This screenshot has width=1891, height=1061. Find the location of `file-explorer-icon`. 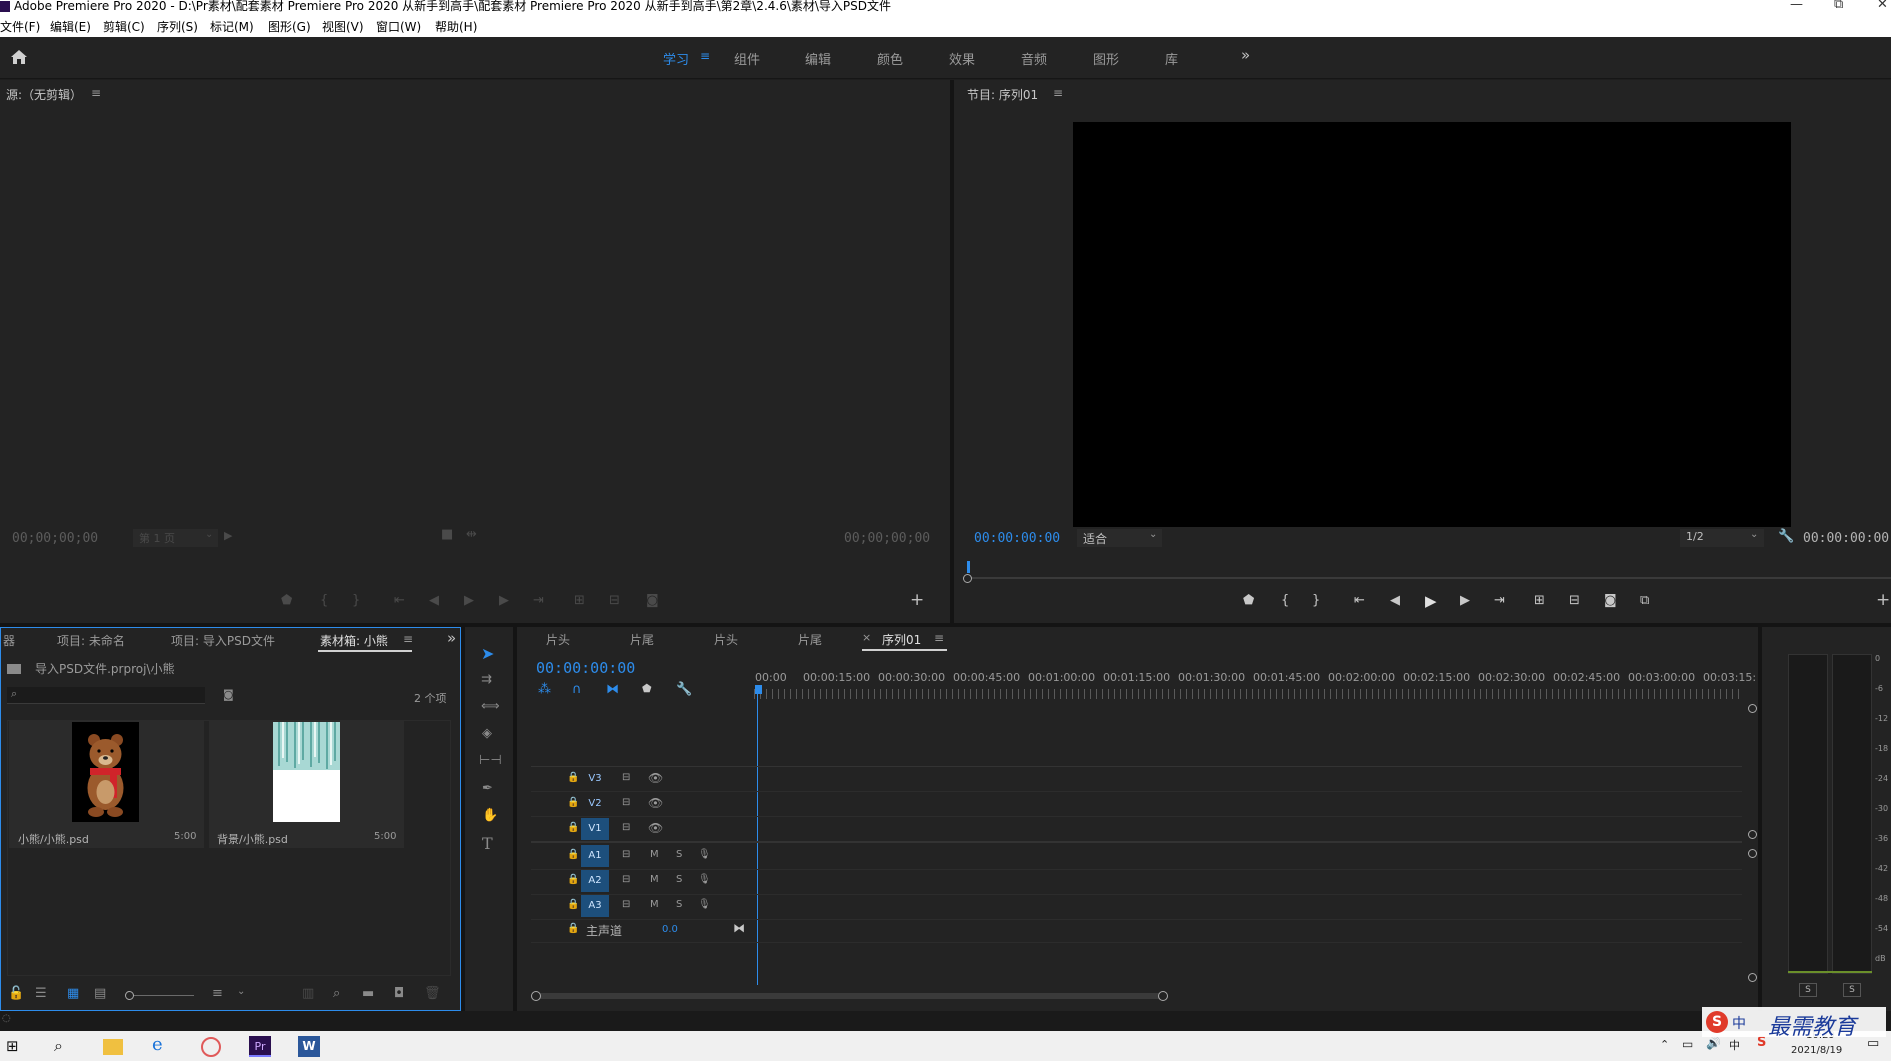

file-explorer-icon is located at coordinates (113, 1047).